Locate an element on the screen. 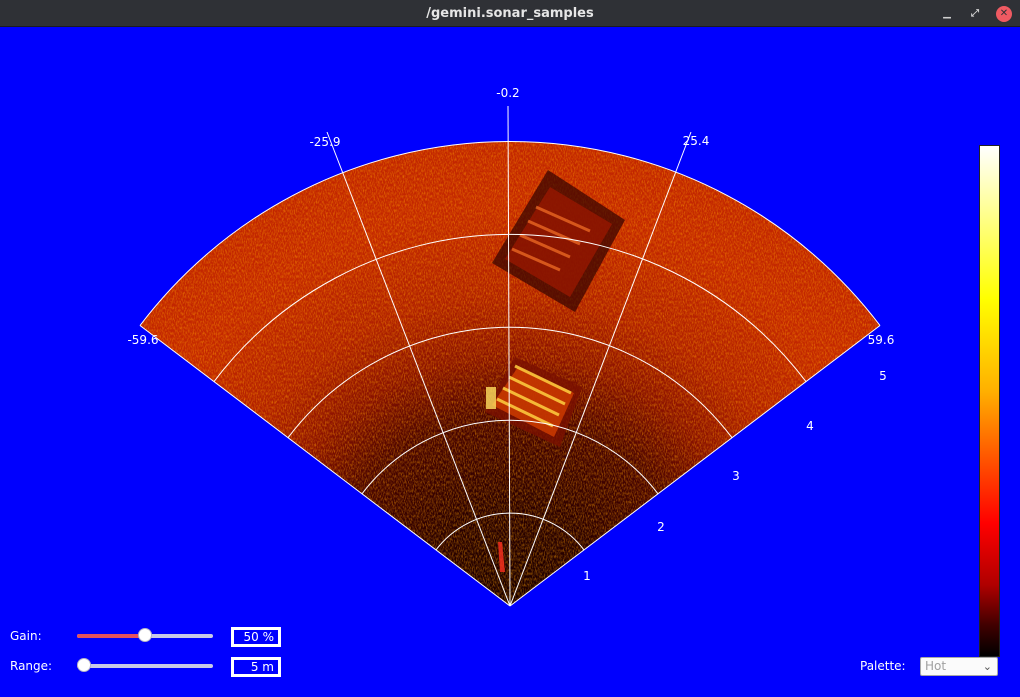 The height and width of the screenshot is (697, 1020). range-value-field: 5 m is located at coordinates (256, 667).